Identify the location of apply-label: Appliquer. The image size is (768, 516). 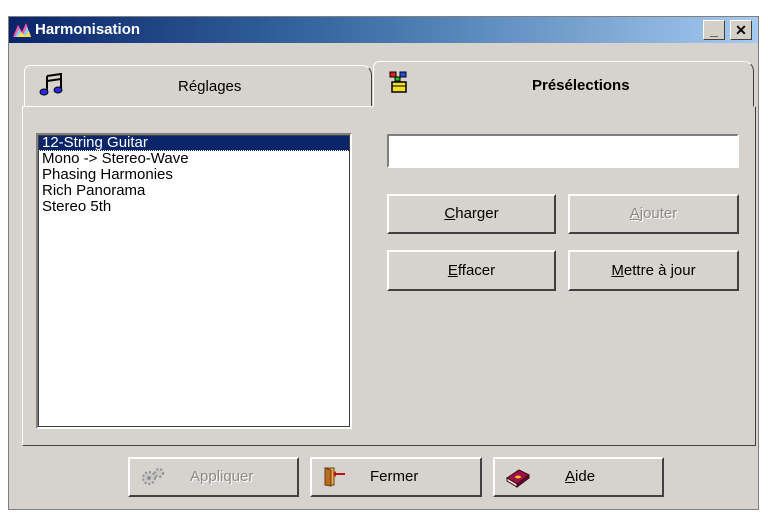
(222, 476).